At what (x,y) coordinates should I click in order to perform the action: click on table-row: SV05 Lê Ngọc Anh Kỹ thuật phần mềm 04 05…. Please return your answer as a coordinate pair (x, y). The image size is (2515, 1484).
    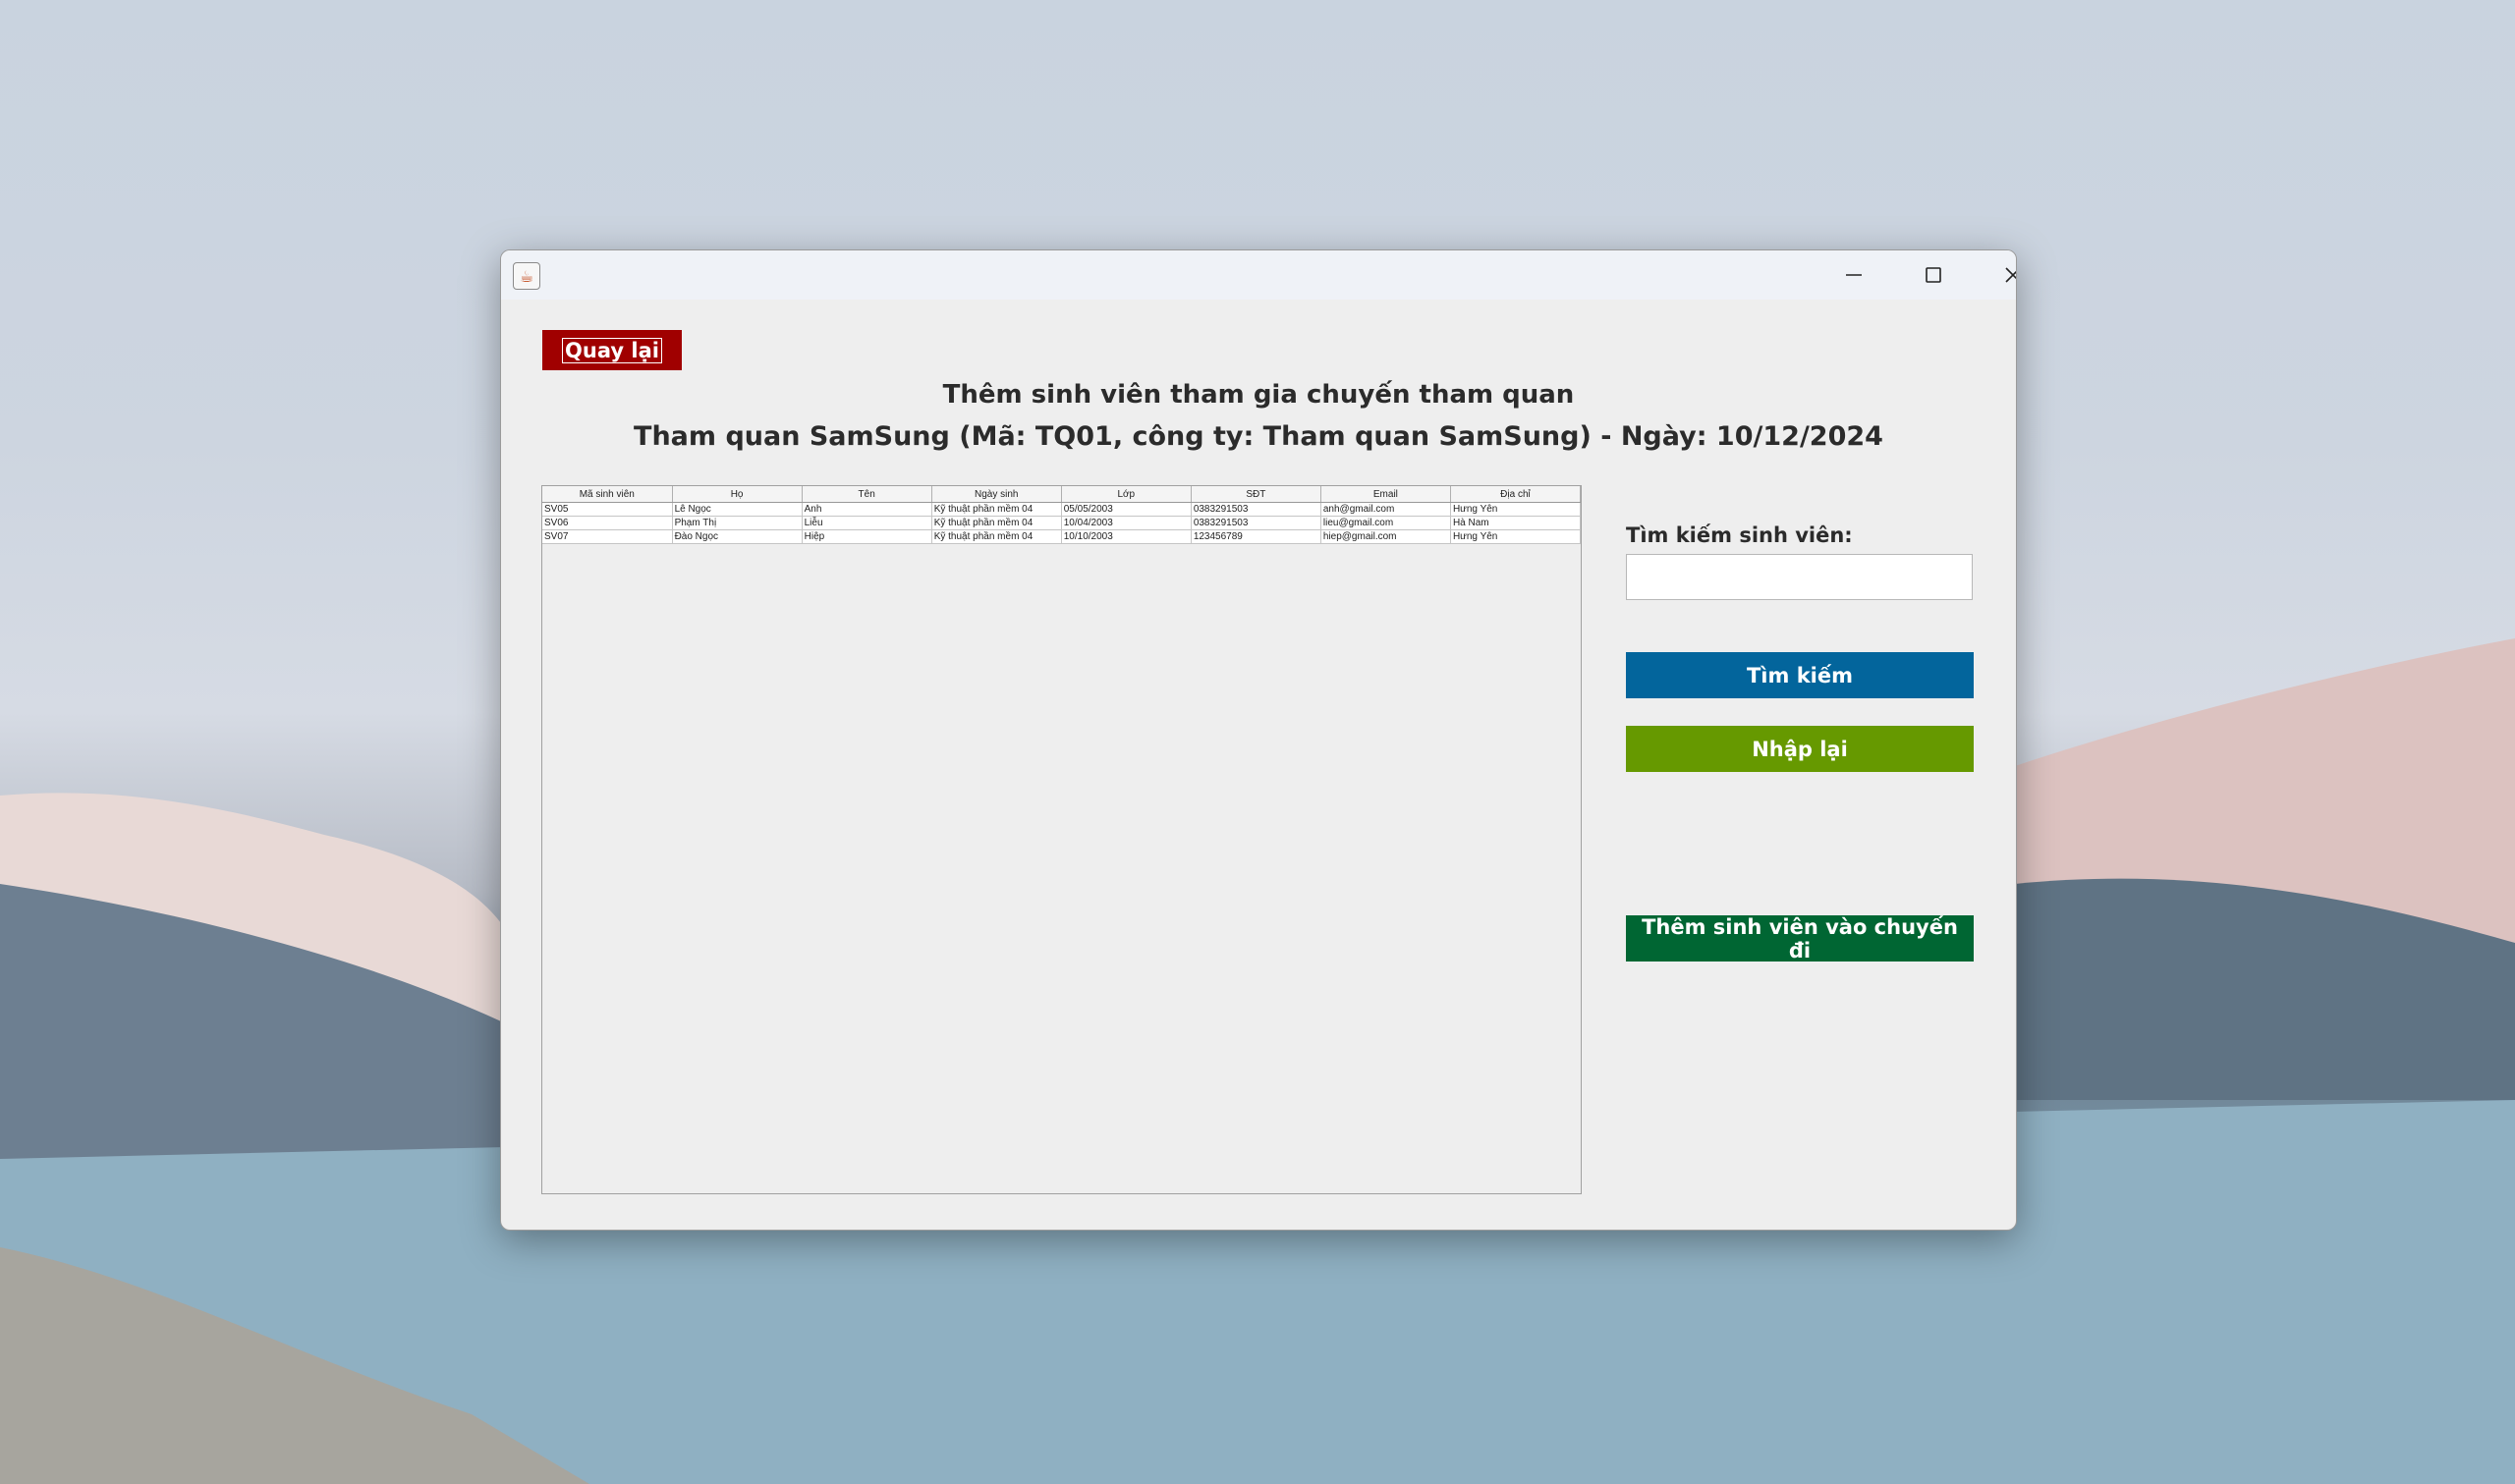
    Looking at the image, I should click on (1061, 509).